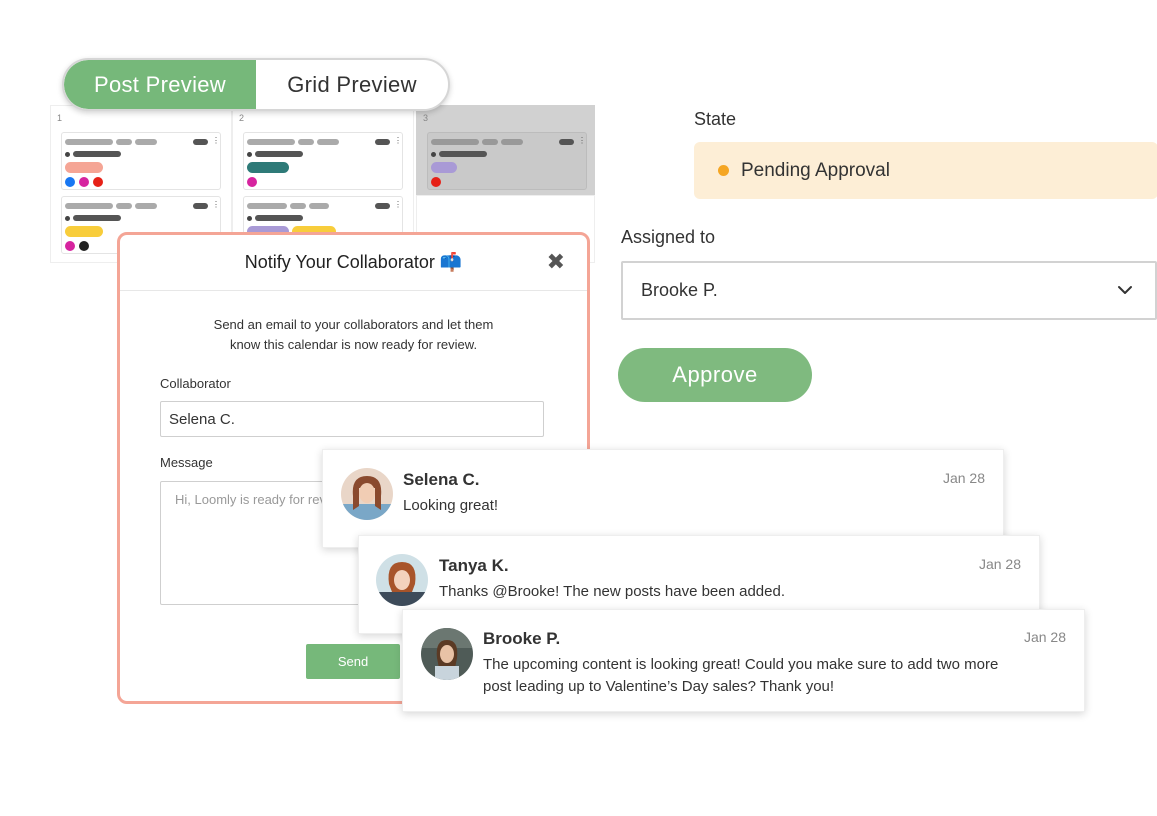 The image size is (1157, 816). Describe the element at coordinates (815, 170) in the screenshot. I see `state-value: Pending Approval` at that location.